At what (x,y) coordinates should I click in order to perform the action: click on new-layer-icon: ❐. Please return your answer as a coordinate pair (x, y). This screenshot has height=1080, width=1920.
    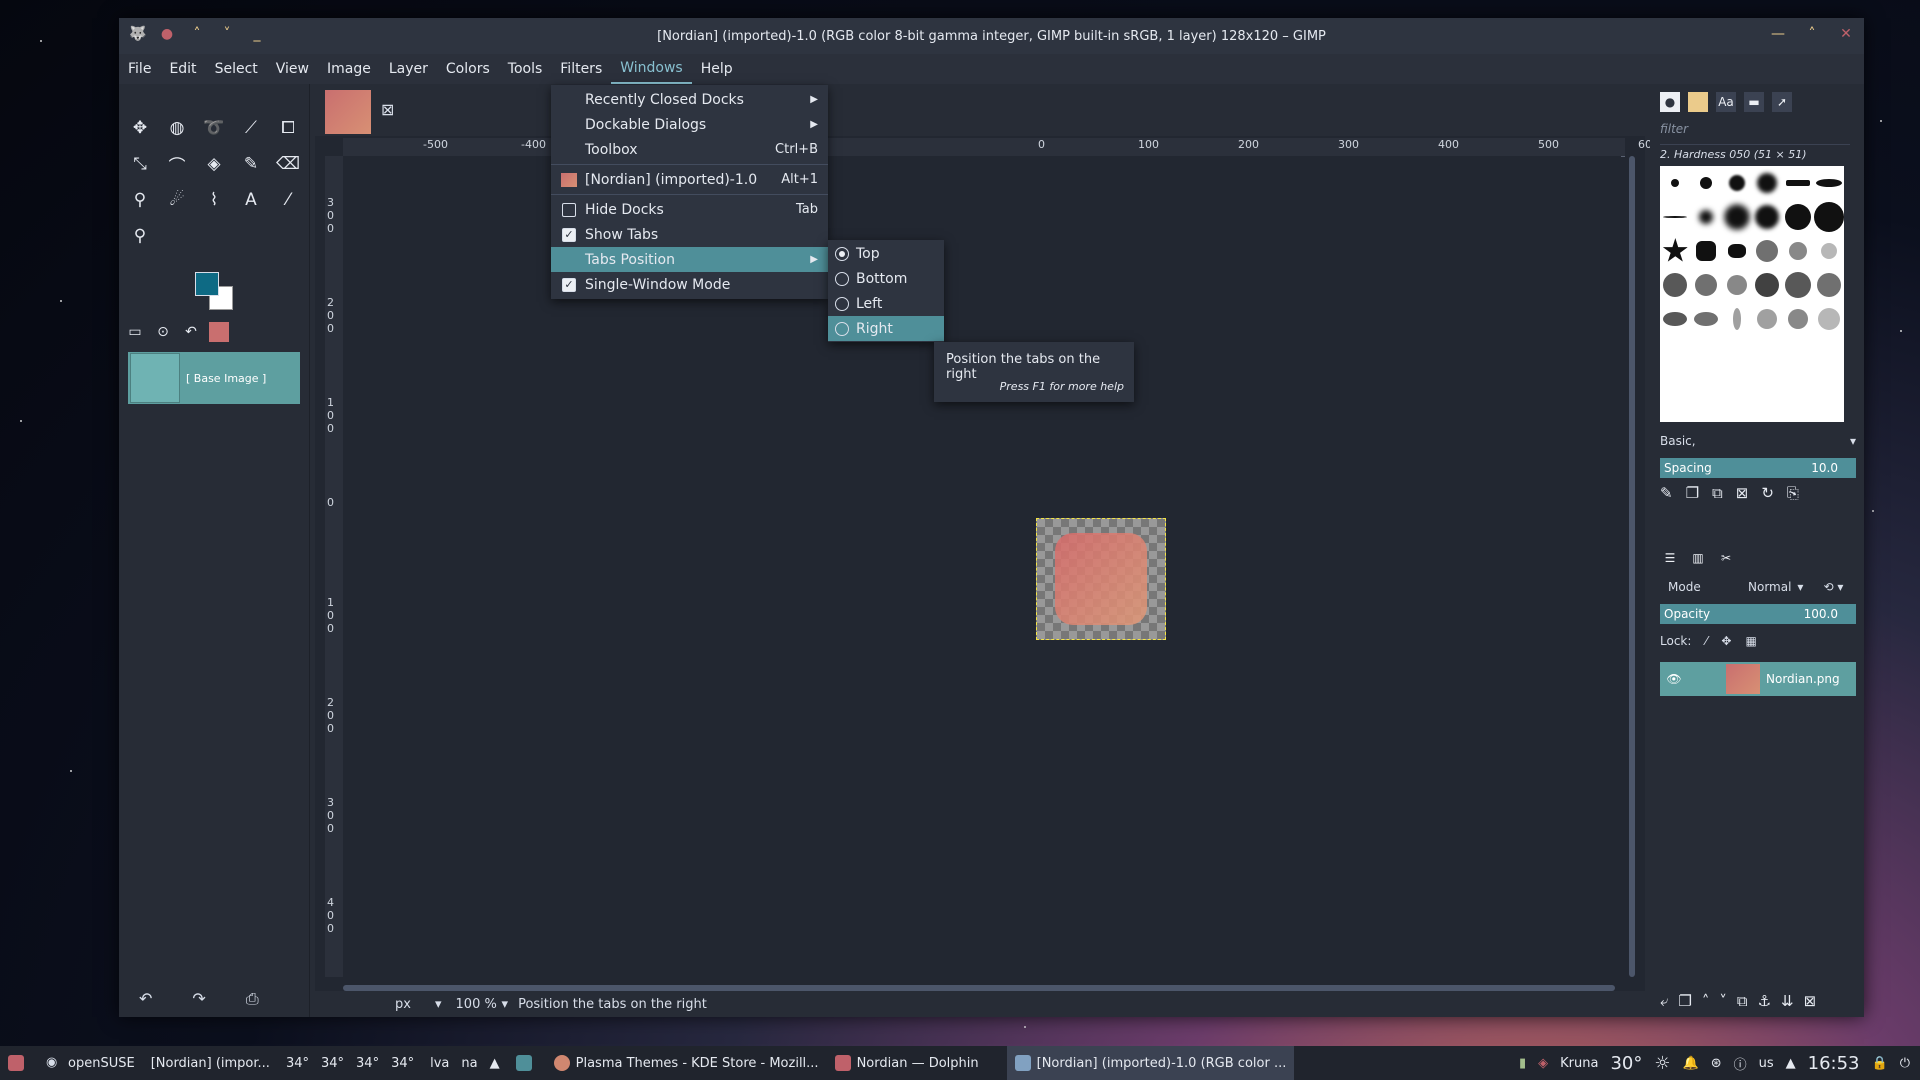
    Looking at the image, I should click on (1684, 1001).